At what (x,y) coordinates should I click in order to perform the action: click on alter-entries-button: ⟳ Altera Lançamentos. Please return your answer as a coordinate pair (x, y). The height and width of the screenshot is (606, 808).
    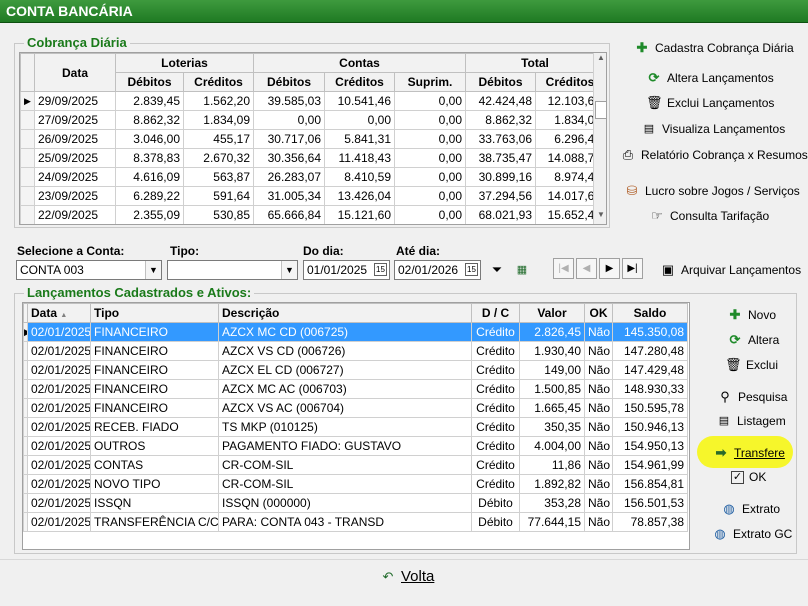
    Looking at the image, I should click on (710, 78).